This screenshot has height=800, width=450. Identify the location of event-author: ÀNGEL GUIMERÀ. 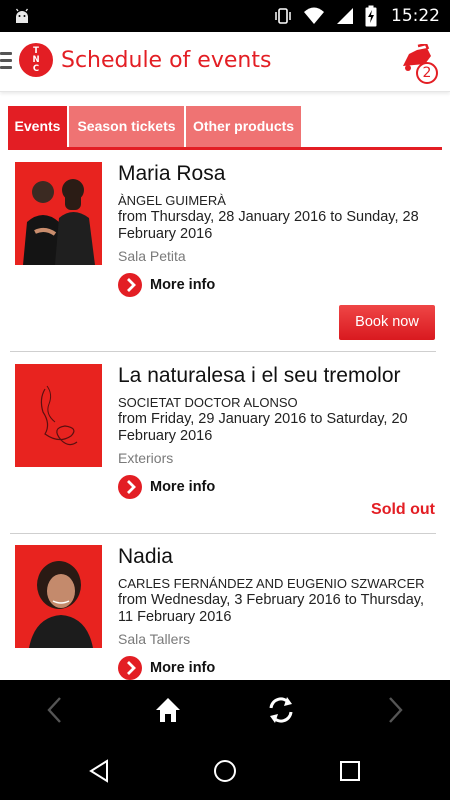
(172, 200).